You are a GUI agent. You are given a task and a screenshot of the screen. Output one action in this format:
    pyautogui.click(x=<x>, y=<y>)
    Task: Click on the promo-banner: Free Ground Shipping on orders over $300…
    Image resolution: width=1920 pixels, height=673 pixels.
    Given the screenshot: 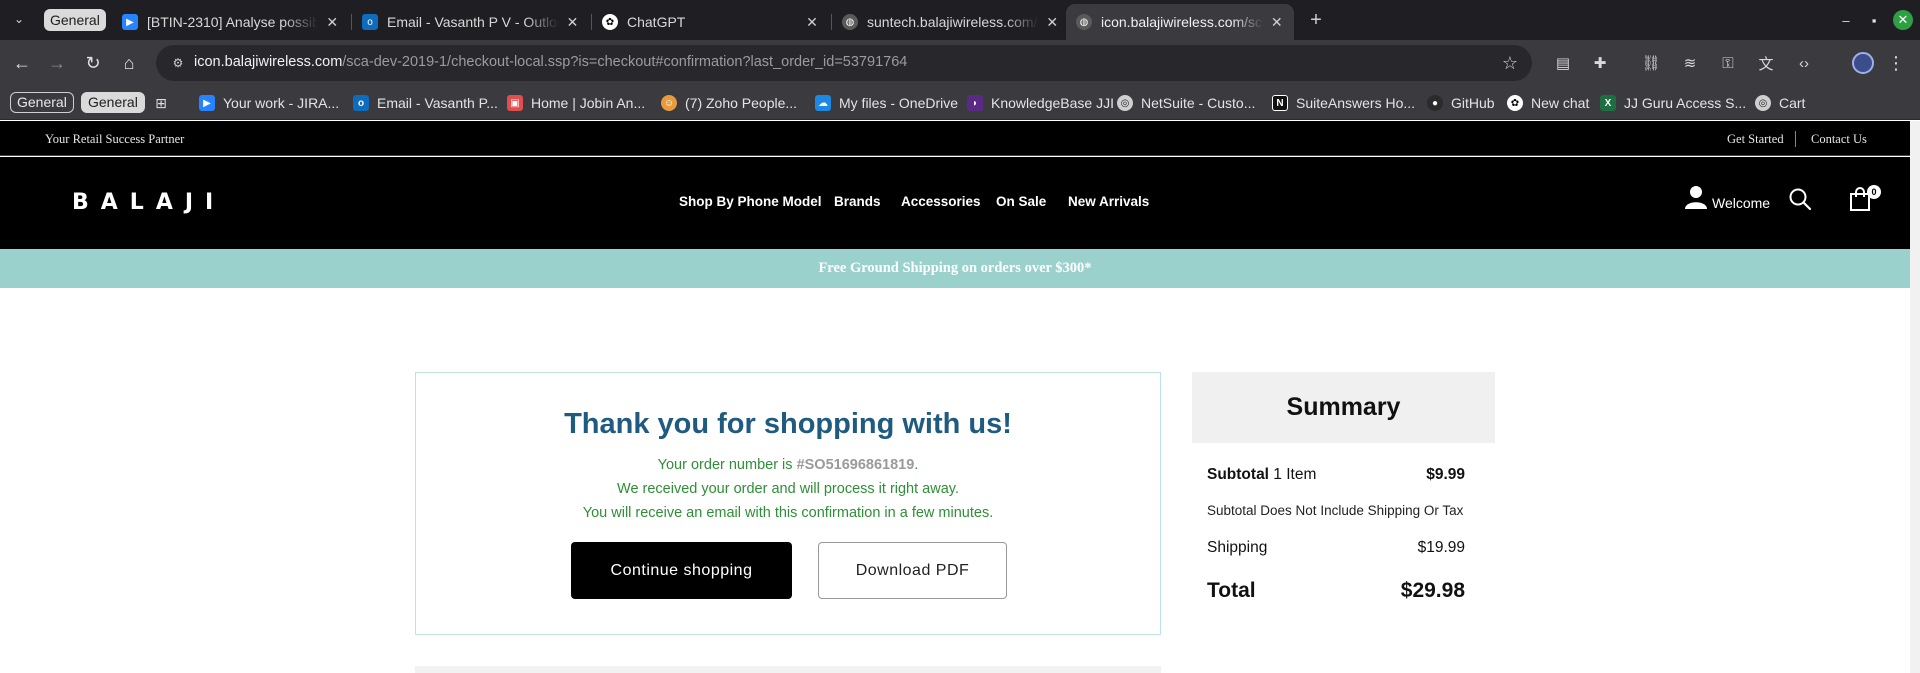 What is the action you would take?
    pyautogui.click(x=955, y=268)
    